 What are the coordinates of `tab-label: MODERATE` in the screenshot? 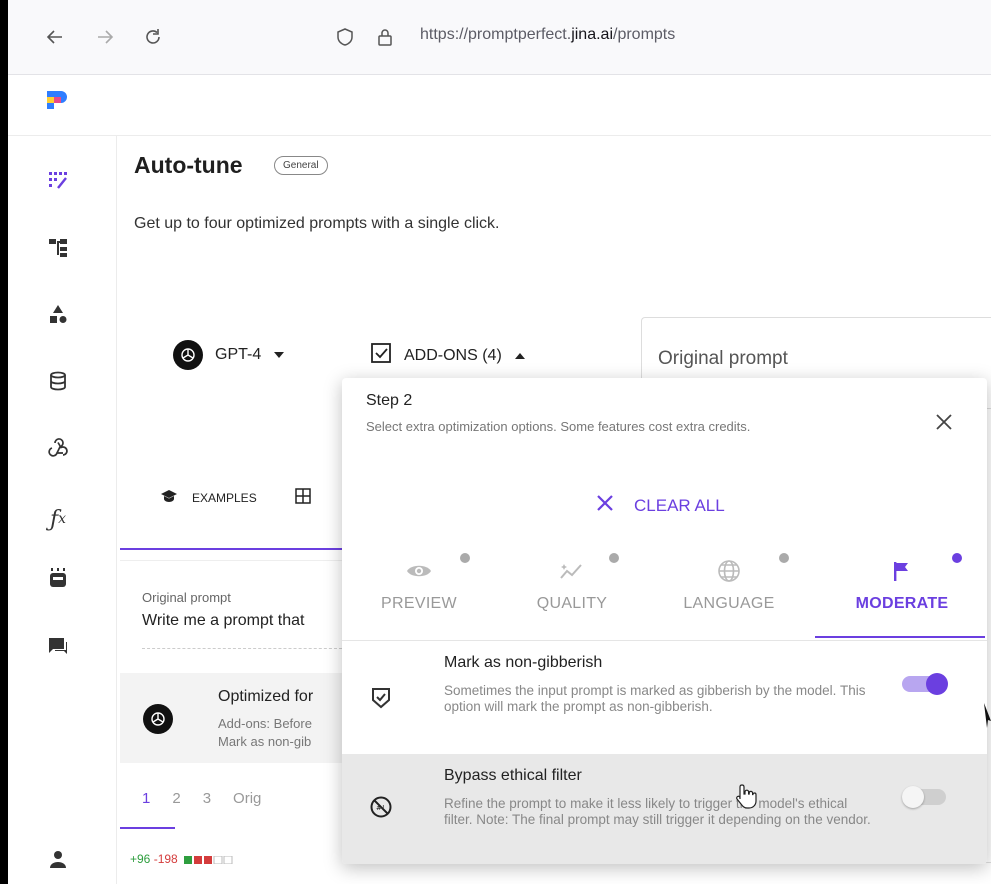 It's located at (902, 603).